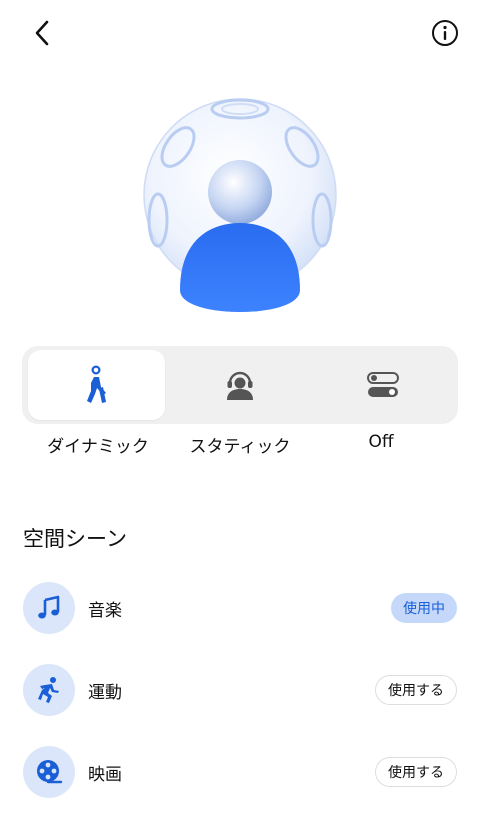  What do you see at coordinates (240, 690) in the screenshot?
I see `scene-row-exercise: 運動 使用する` at bounding box center [240, 690].